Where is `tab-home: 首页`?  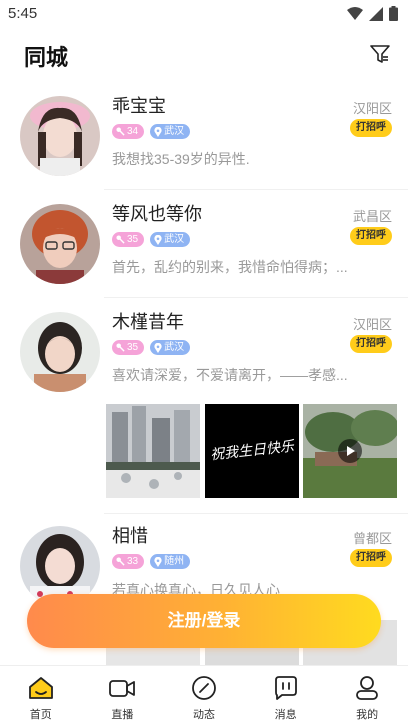
tab-home: 首页 is located at coordinates (41, 695).